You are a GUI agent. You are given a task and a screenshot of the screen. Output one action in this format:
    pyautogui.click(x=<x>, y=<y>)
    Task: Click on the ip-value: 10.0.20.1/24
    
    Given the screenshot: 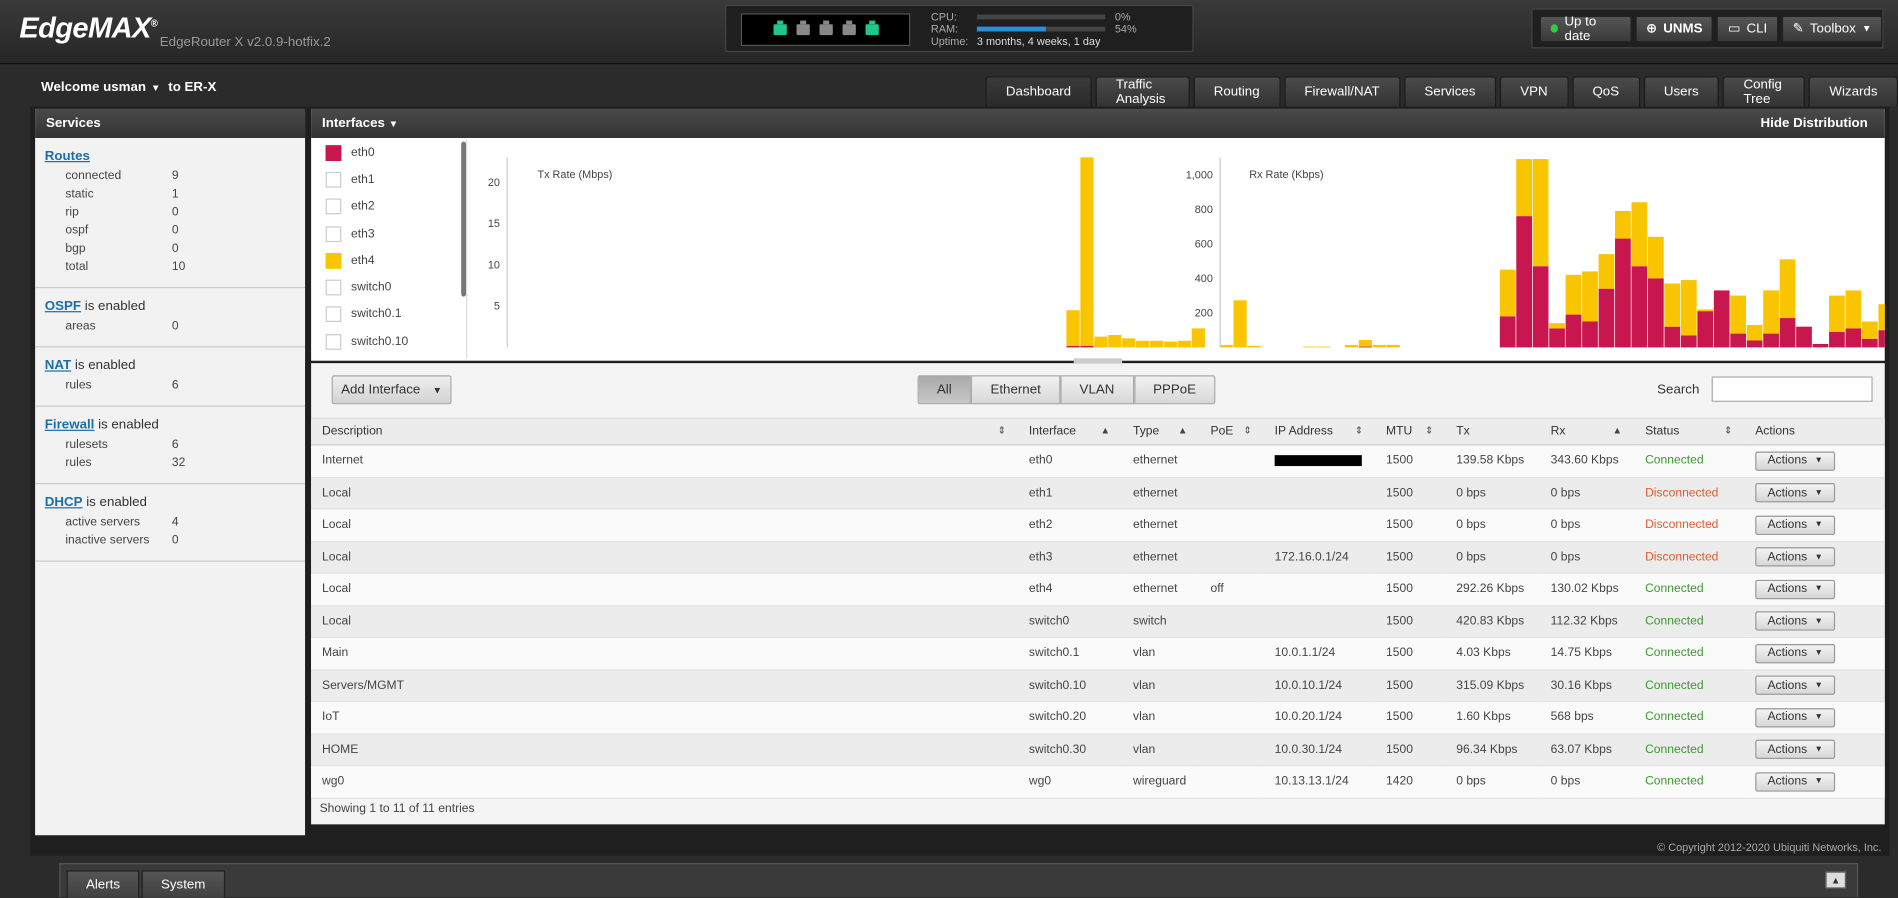 What is the action you would take?
    pyautogui.click(x=1308, y=717)
    